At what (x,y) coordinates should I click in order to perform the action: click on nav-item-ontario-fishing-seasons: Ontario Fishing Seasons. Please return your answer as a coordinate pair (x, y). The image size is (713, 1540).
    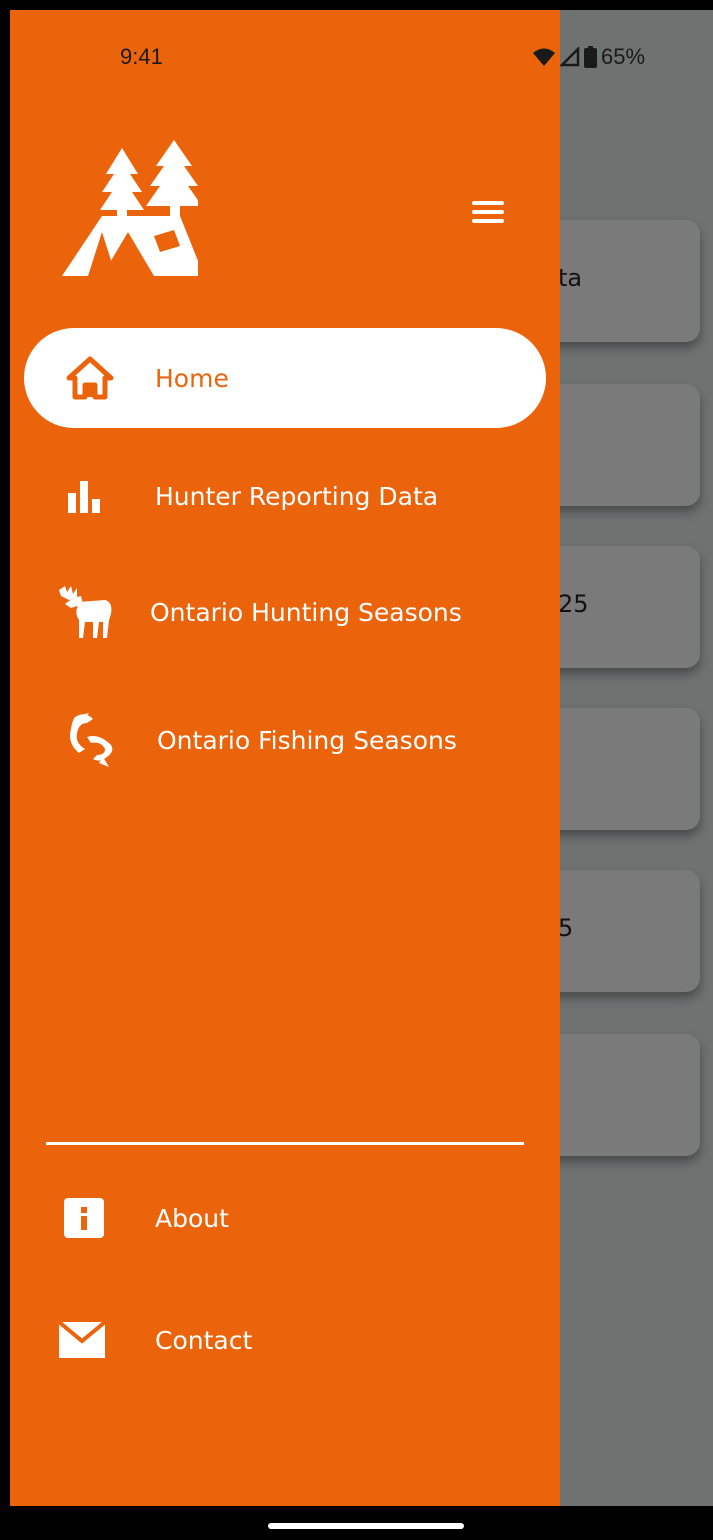
    Looking at the image, I should click on (285, 740).